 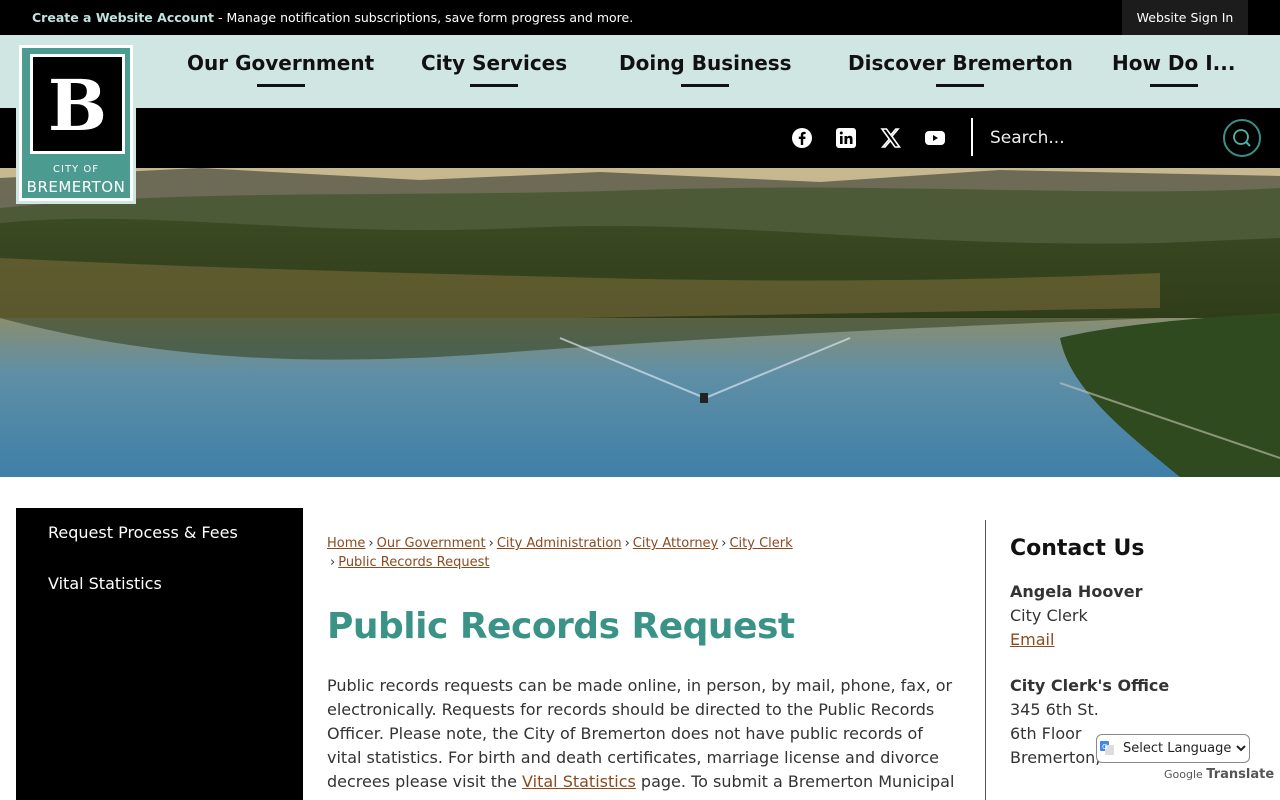 I want to click on breadcrumb-city-clerk: City Clerk, so click(x=760, y=543).